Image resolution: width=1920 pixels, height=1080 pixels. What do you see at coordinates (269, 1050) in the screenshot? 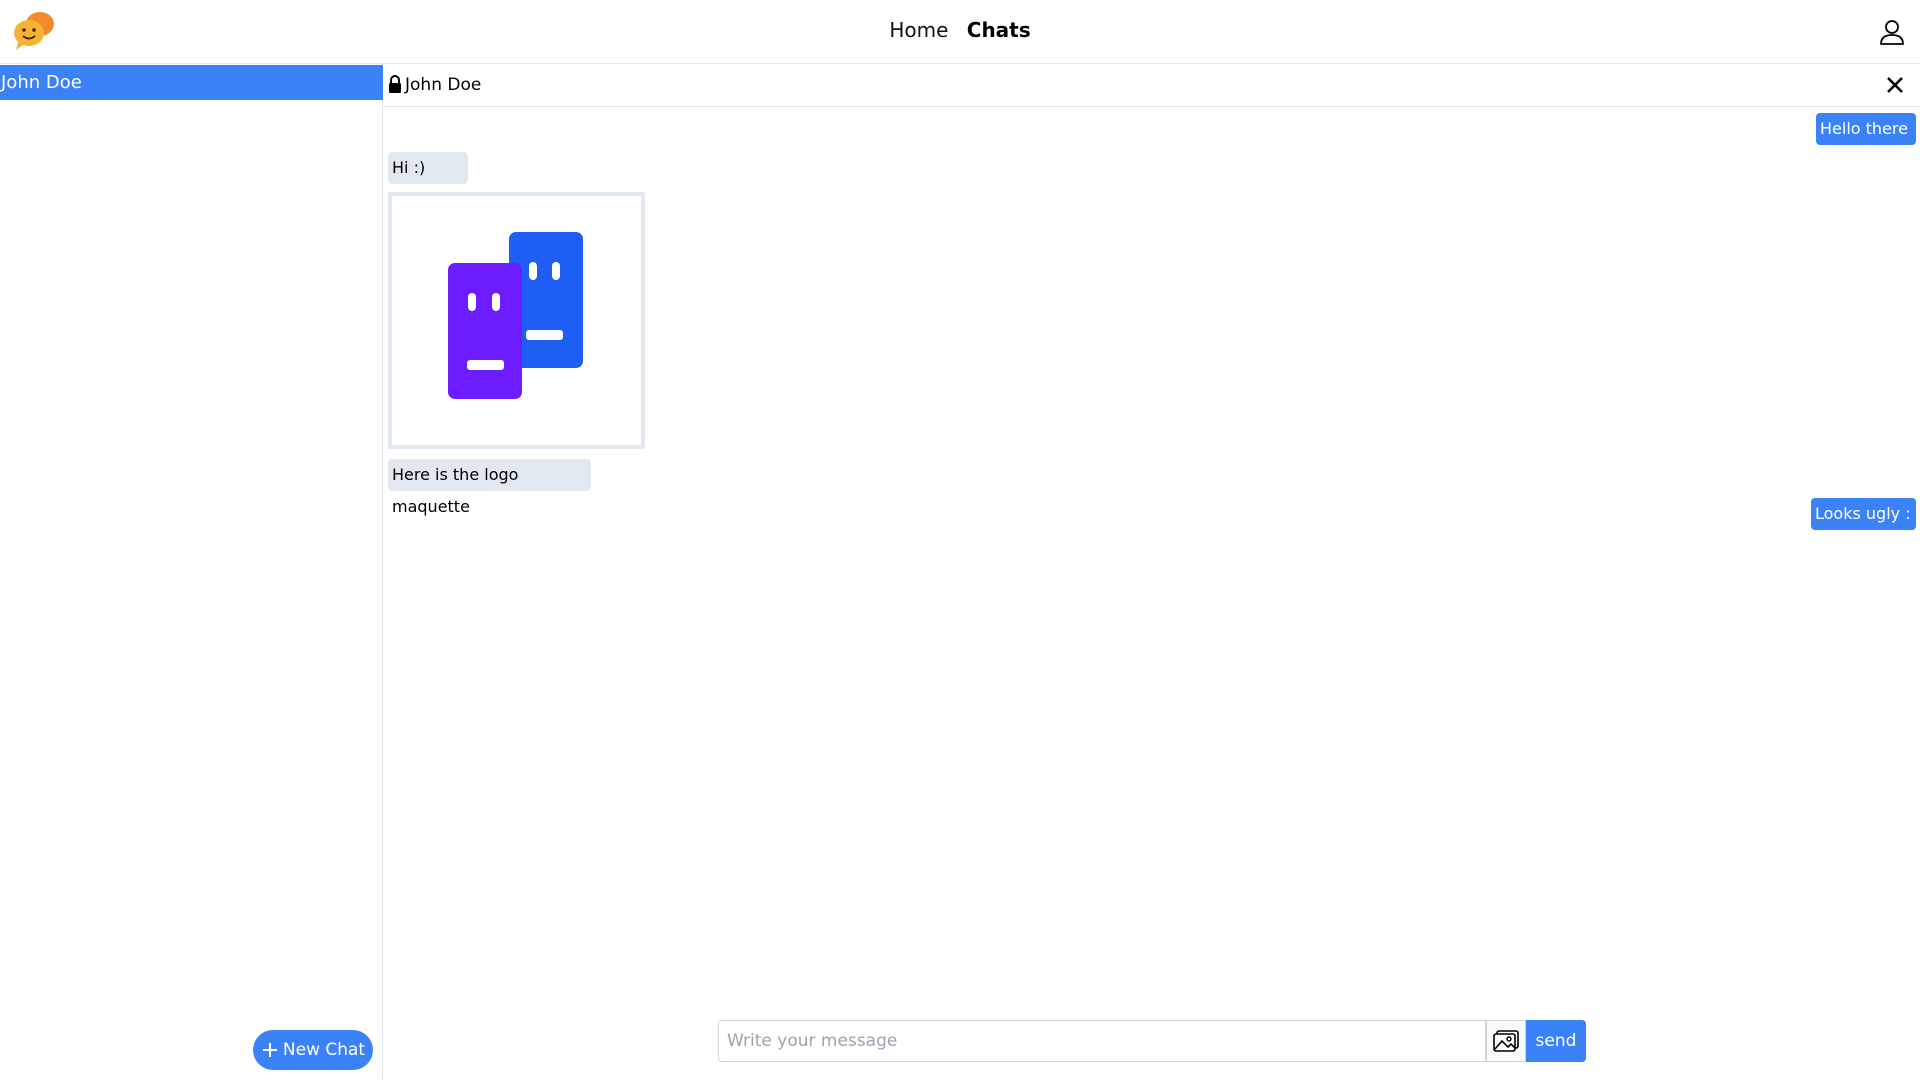
I see `plus-icon` at bounding box center [269, 1050].